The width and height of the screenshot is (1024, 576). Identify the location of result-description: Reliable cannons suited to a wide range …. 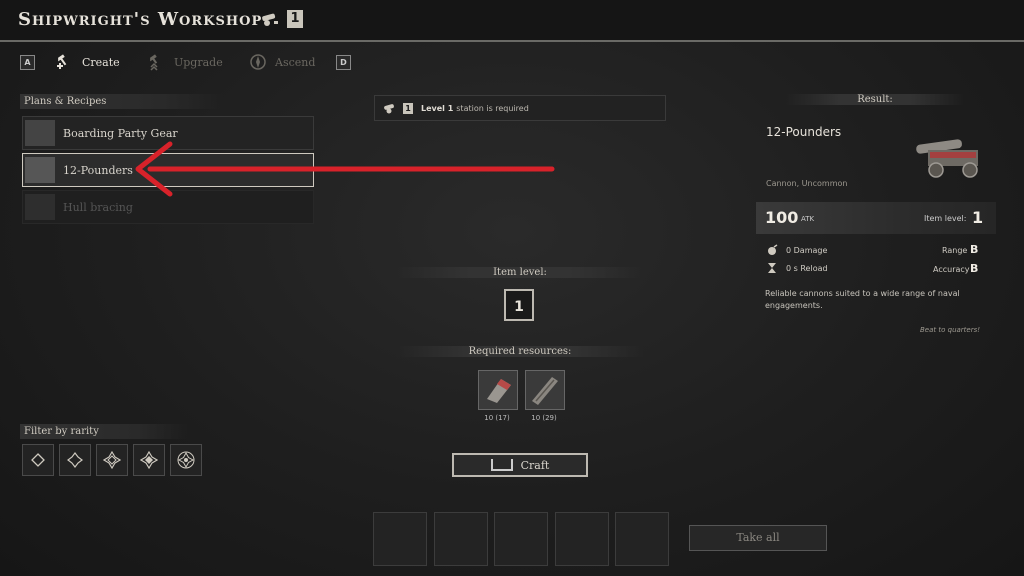
(862, 299).